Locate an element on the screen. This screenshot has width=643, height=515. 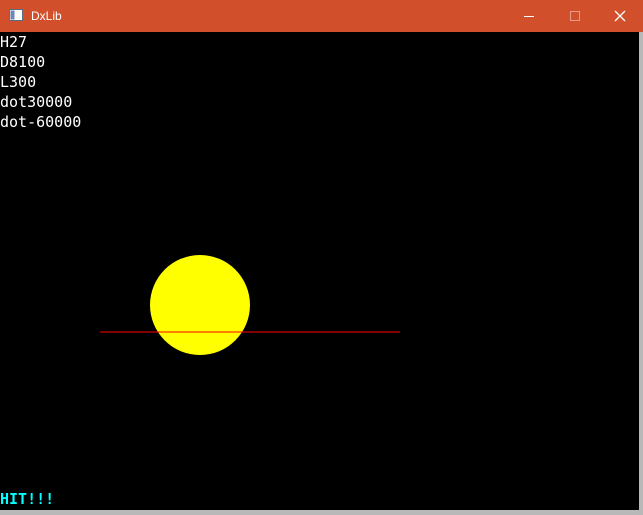
close-icon is located at coordinates (620, 16).